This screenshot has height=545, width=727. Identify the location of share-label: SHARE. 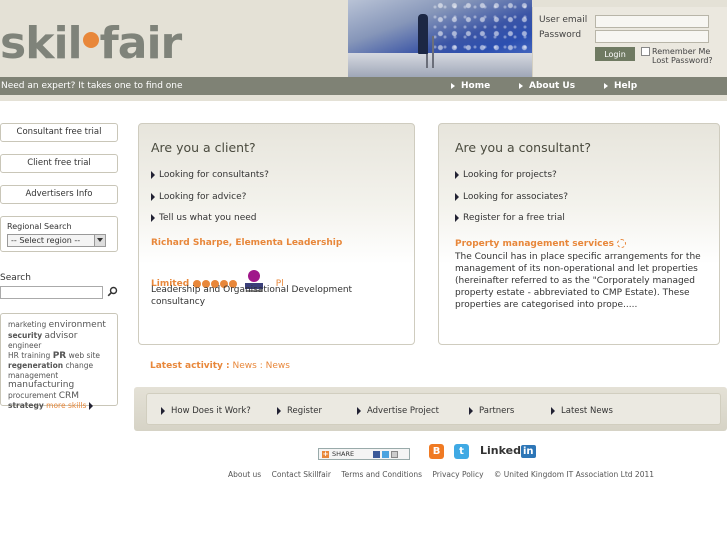
(343, 454).